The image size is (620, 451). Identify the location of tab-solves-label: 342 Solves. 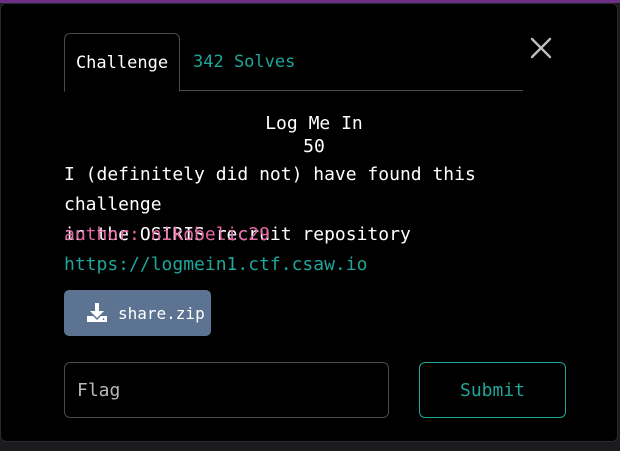
(244, 62).